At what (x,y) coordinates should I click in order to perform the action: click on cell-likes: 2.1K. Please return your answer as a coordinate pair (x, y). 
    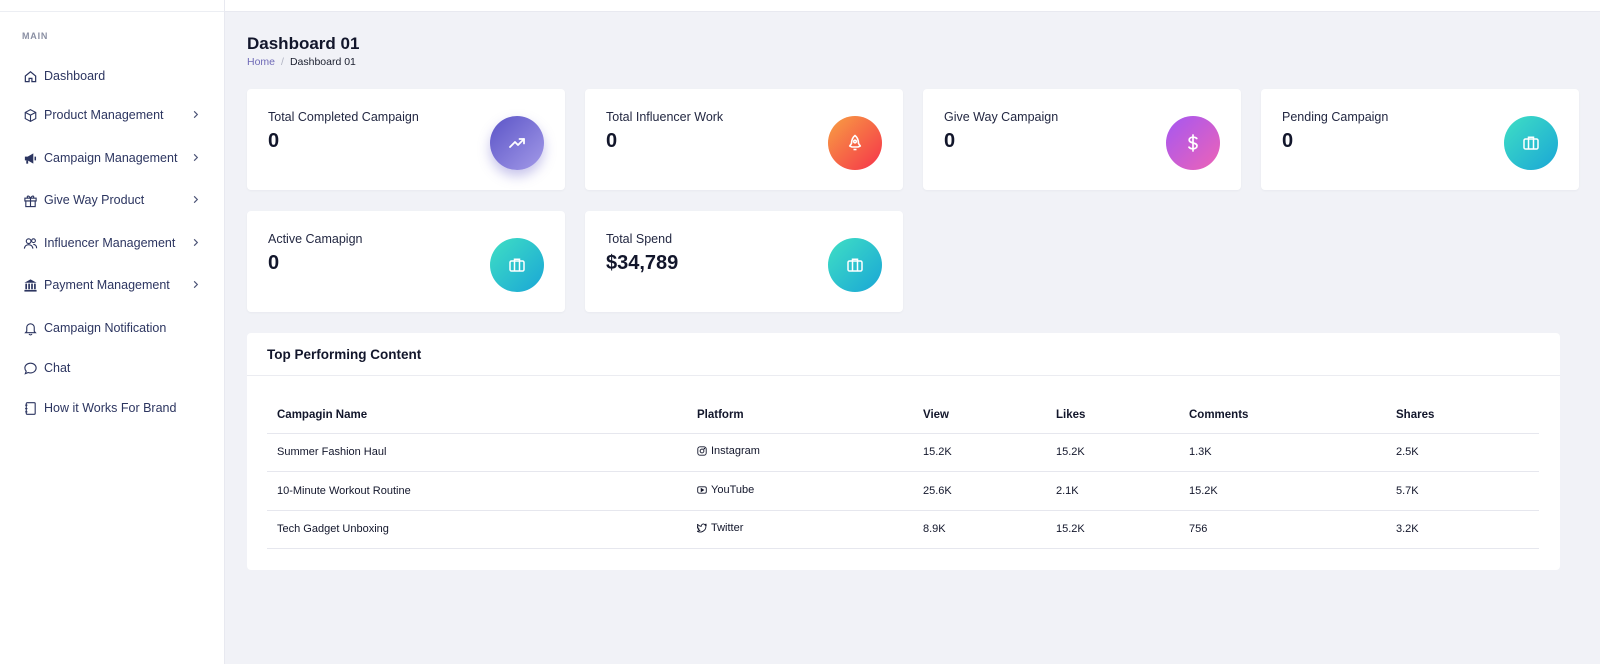
    Looking at the image, I should click on (1112, 491).